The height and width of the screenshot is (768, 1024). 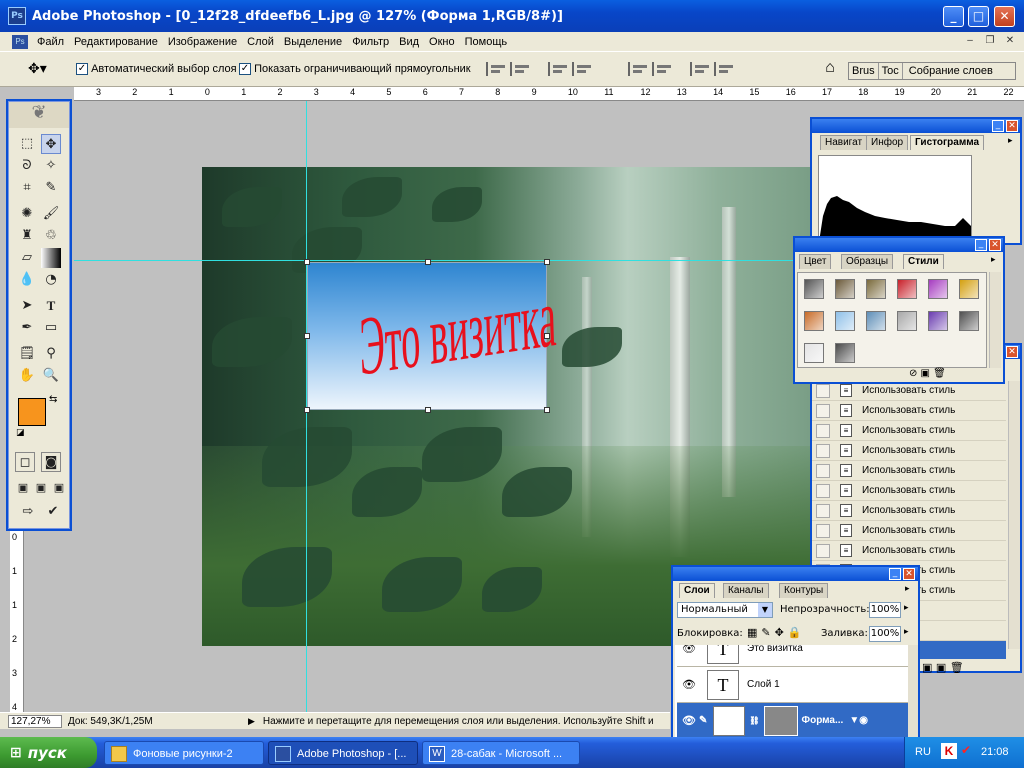 I want to click on align-hcenter-icon, so click(x=583, y=69).